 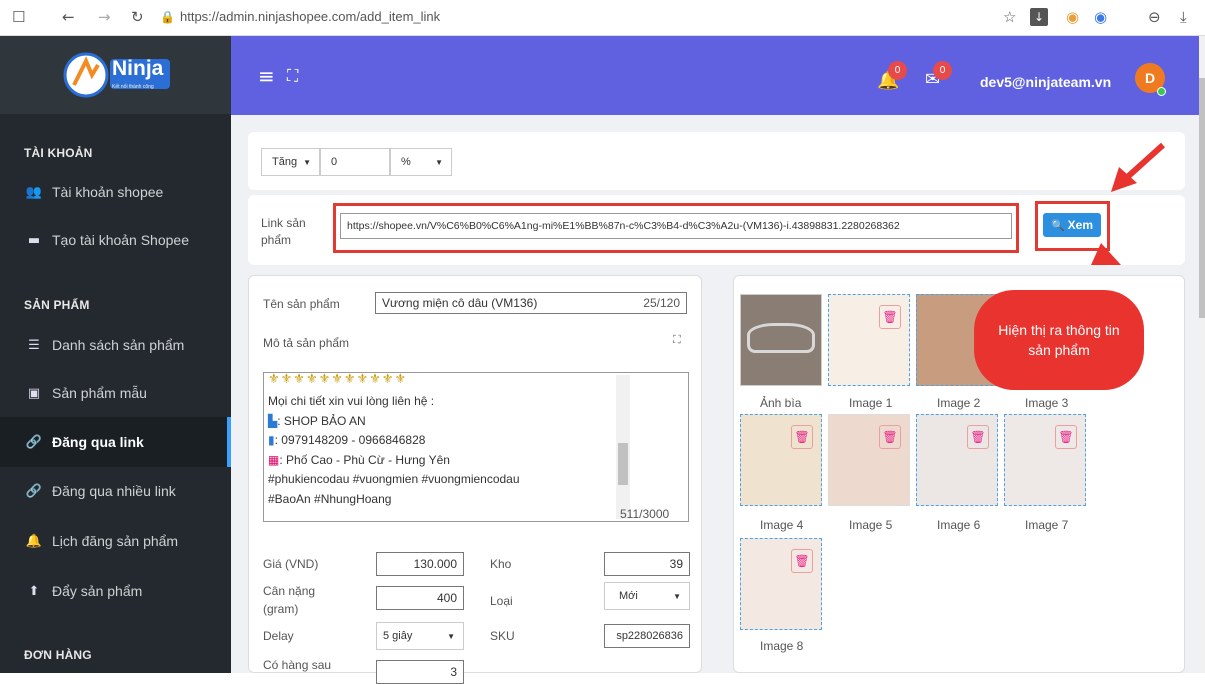 I want to click on delay-select: 5 giây ▼, so click(x=420, y=636).